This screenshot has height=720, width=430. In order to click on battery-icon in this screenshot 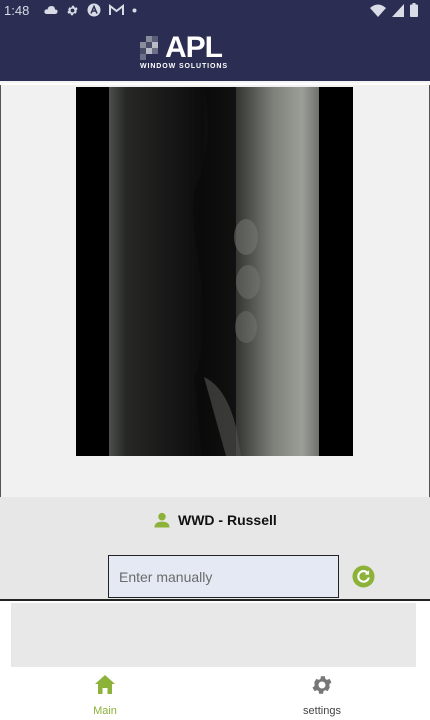, I will do `click(414, 10)`.